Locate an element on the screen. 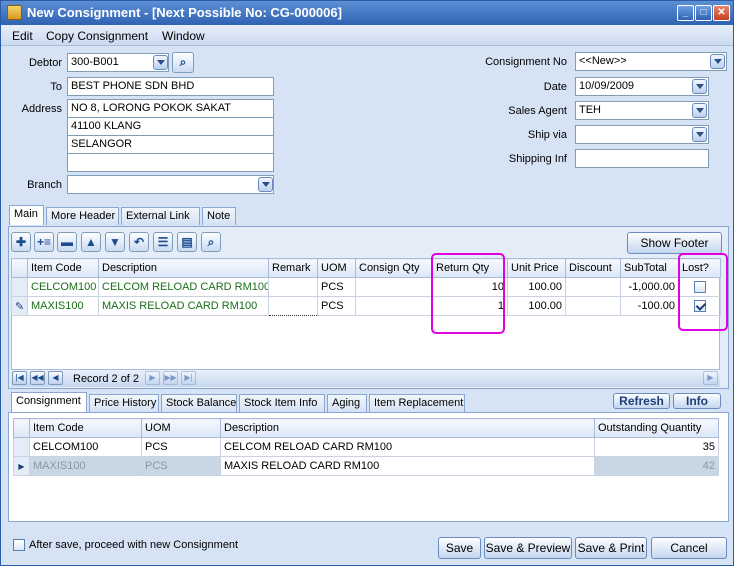 This screenshot has height=566, width=734. save-button: Save is located at coordinates (459, 548).